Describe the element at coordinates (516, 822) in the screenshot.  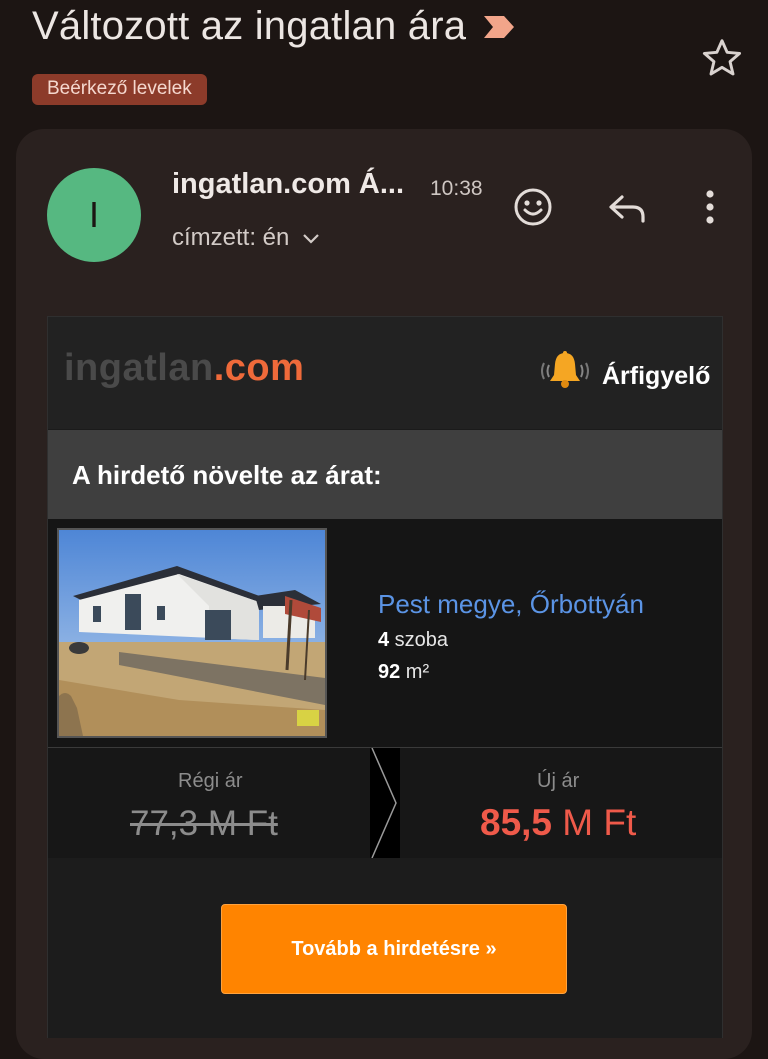
I see `new-price-value: 85,5` at that location.